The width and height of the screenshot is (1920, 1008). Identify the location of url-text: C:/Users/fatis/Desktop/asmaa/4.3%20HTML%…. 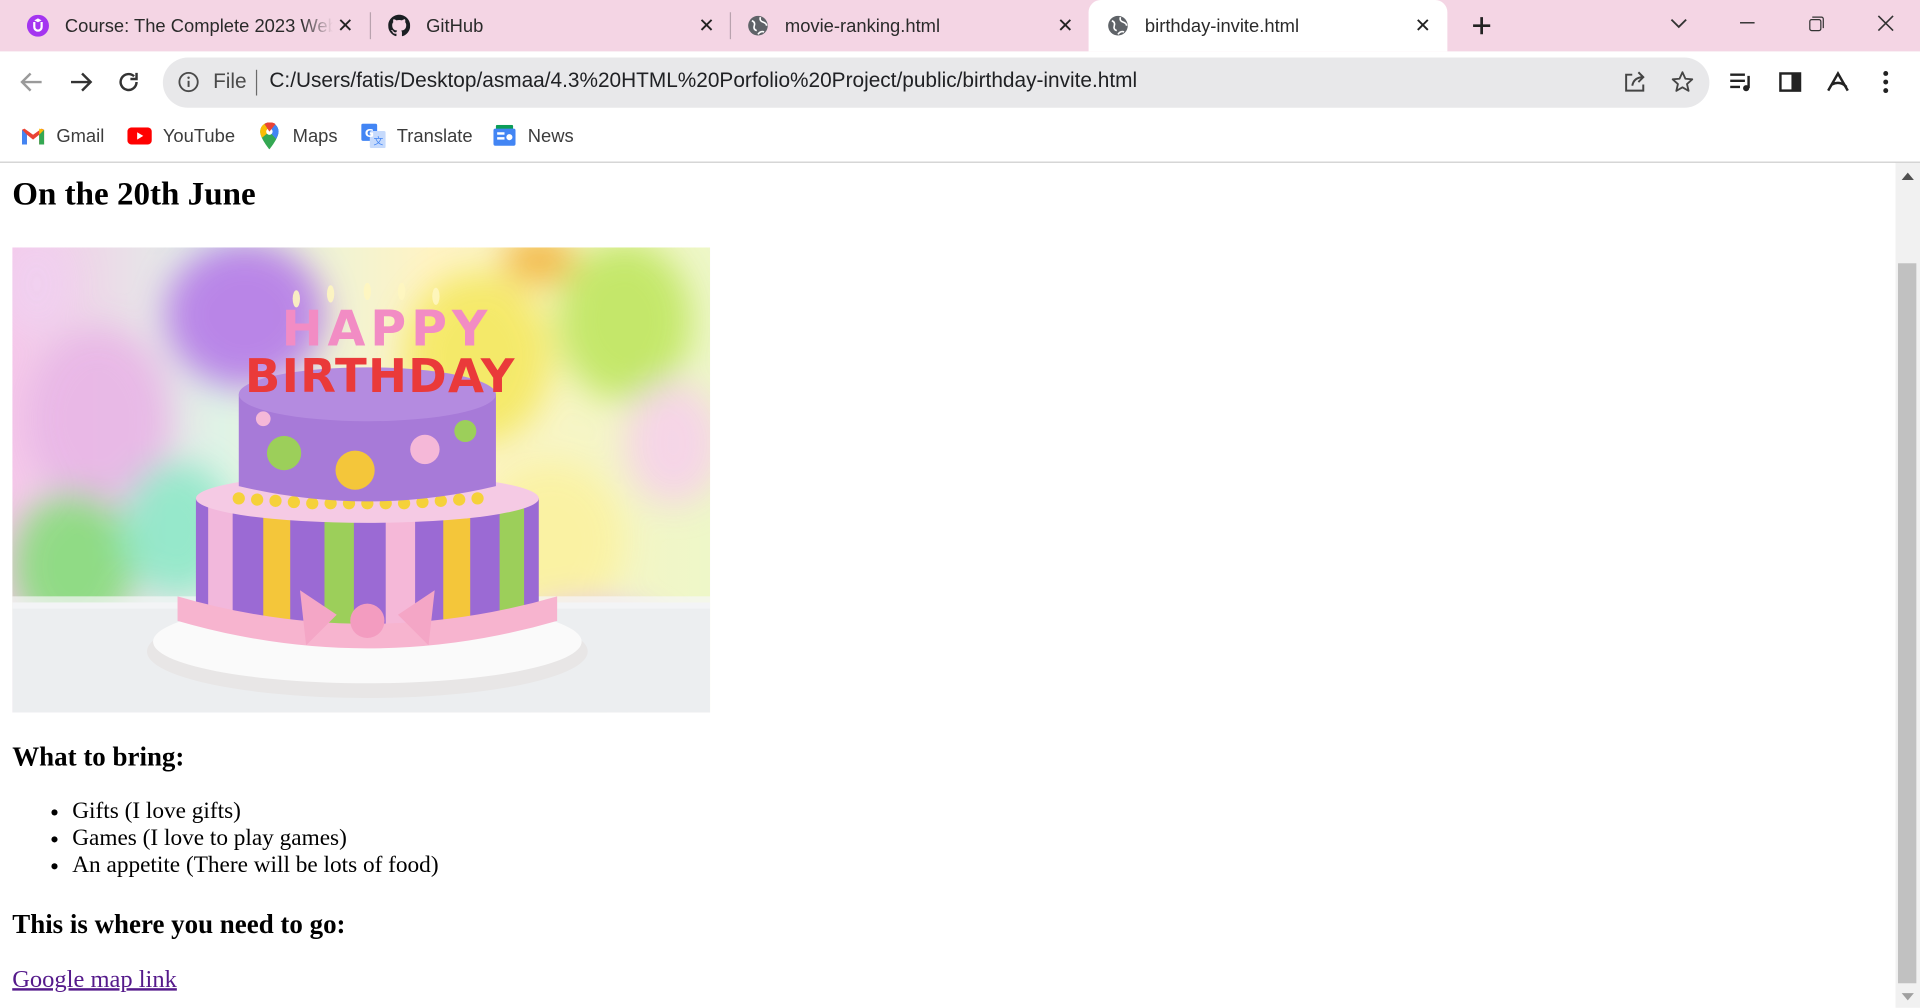
(703, 81).